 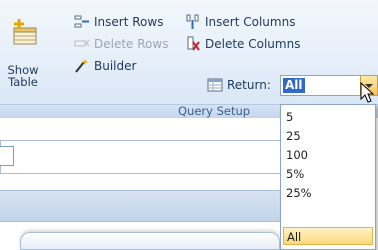 I want to click on query-grid-area, so click(x=145, y=157).